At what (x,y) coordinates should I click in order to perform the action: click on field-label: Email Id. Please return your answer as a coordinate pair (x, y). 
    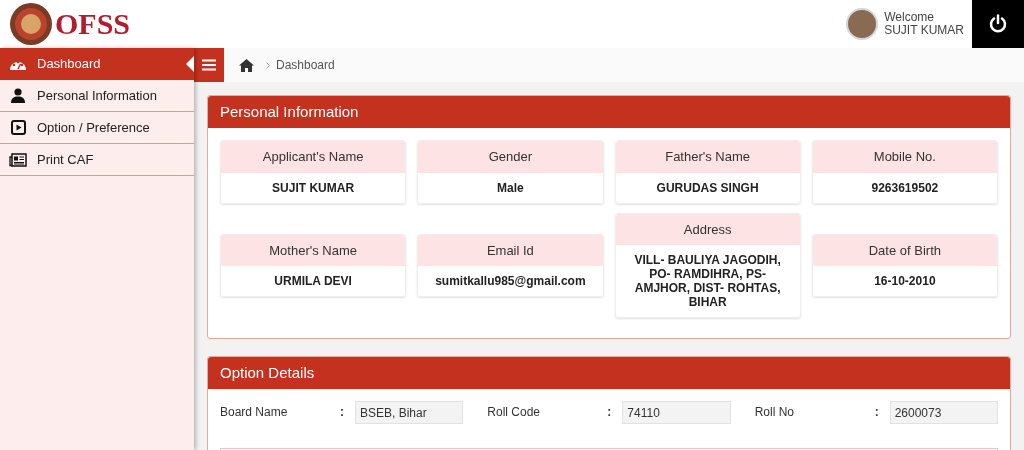
    Looking at the image, I should click on (510, 250).